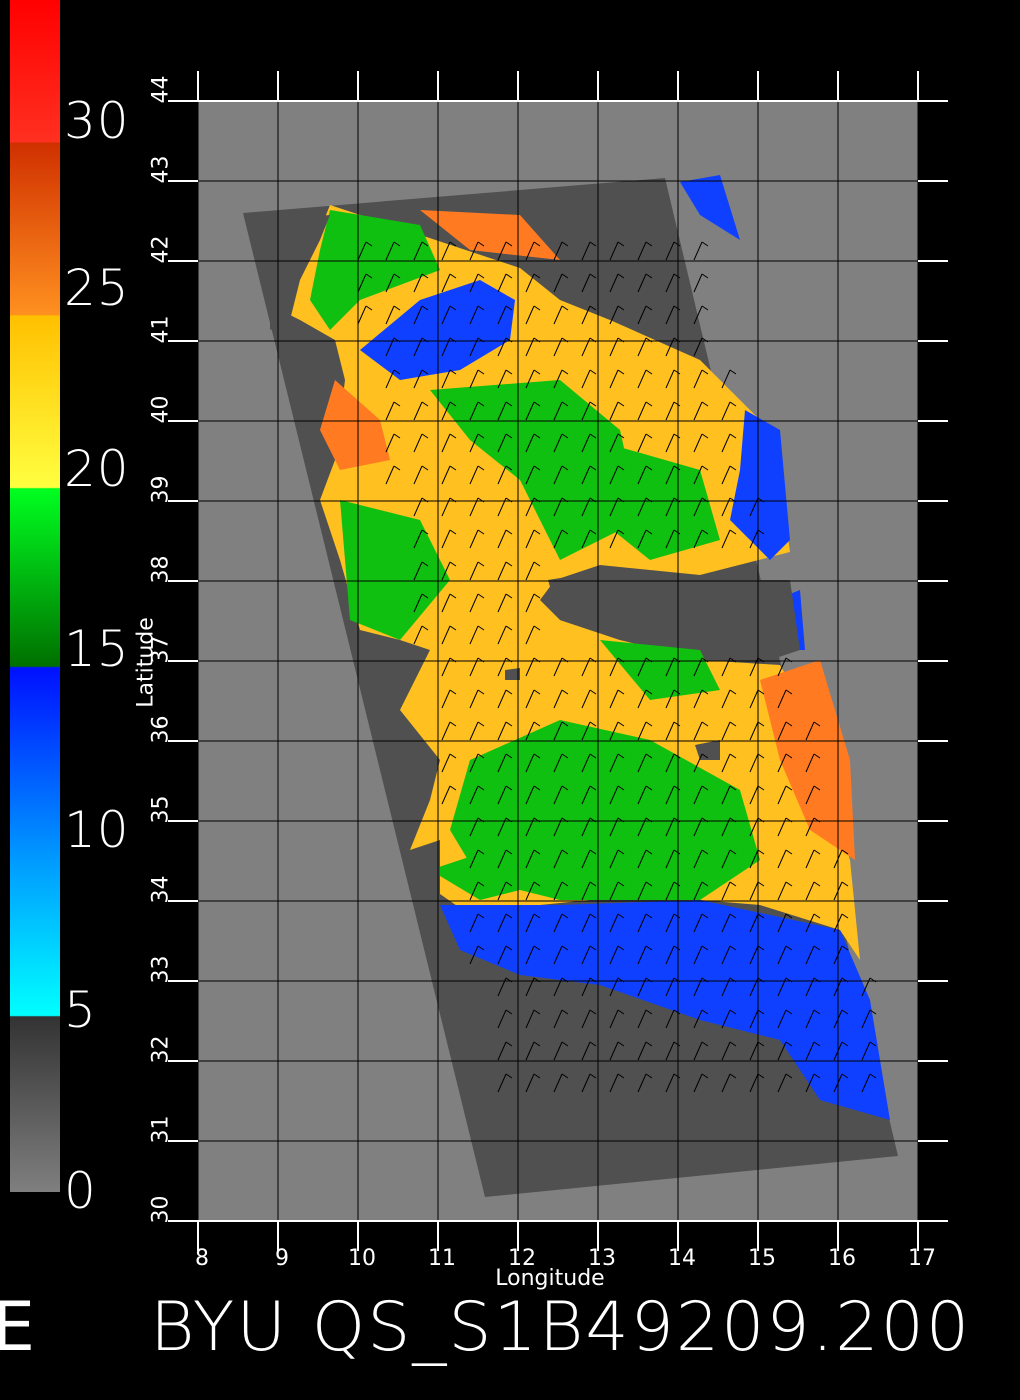 The width and height of the screenshot is (1020, 1400). What do you see at coordinates (362, 1258) in the screenshot?
I see `longitude-tick-label: 10` at bounding box center [362, 1258].